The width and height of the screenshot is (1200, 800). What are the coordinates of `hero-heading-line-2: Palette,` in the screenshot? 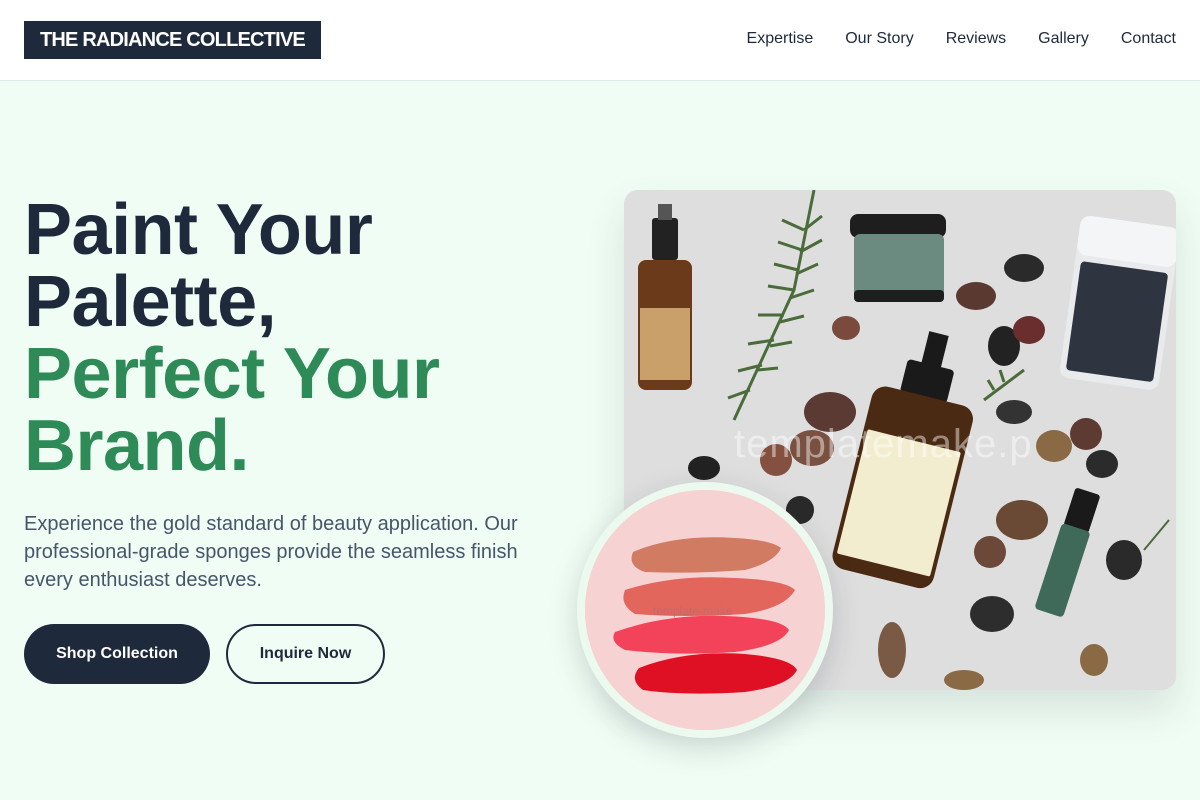 It's located at (150, 302).